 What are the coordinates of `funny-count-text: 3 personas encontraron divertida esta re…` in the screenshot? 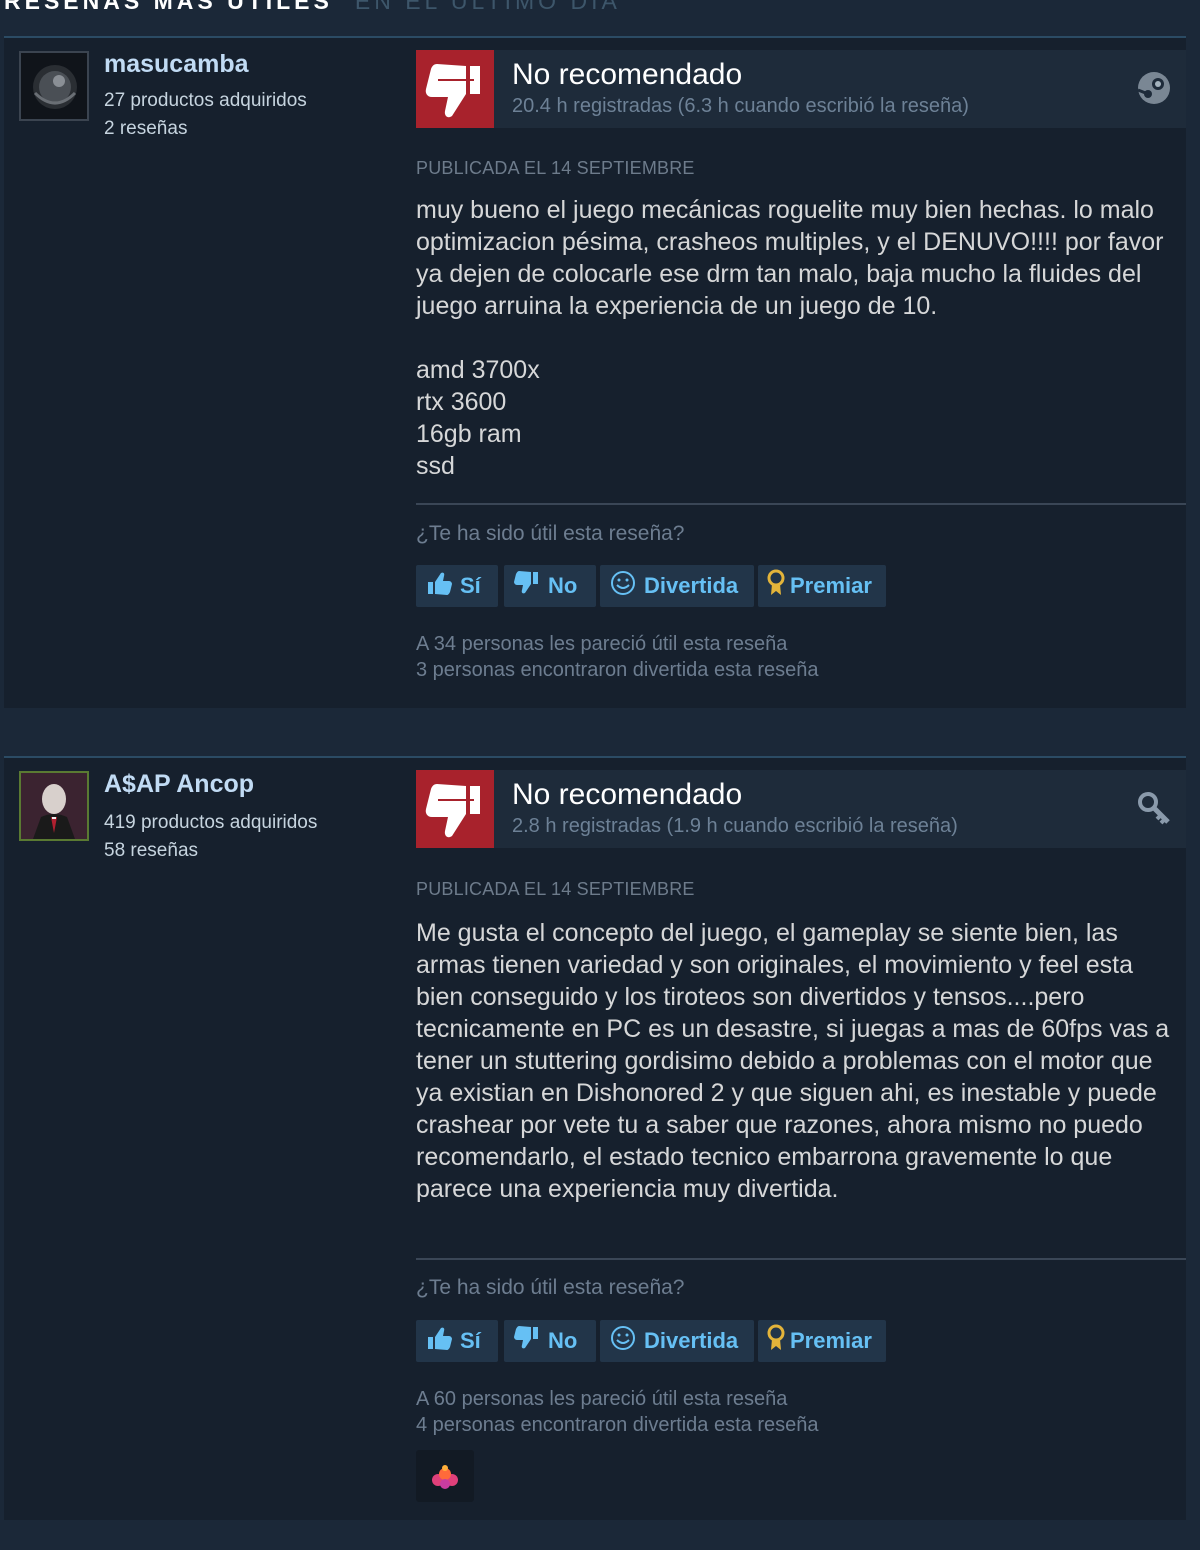 It's located at (617, 670).